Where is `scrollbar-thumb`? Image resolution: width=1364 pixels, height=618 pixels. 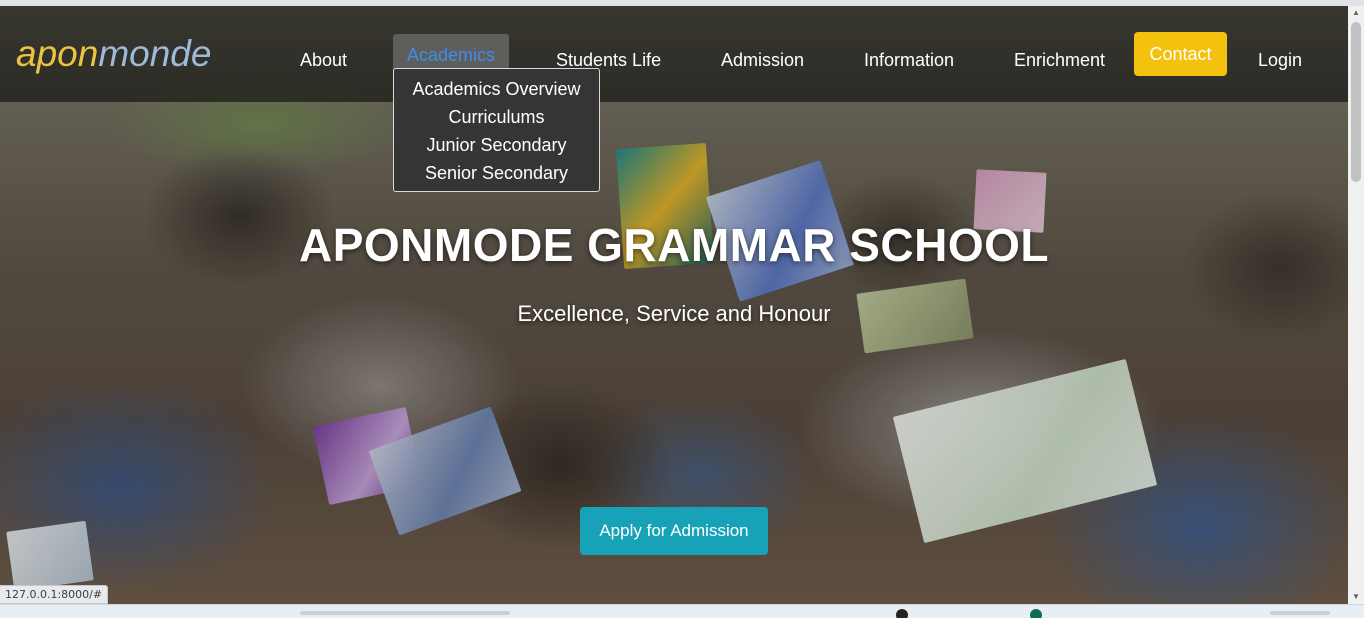 scrollbar-thumb is located at coordinates (1356, 102).